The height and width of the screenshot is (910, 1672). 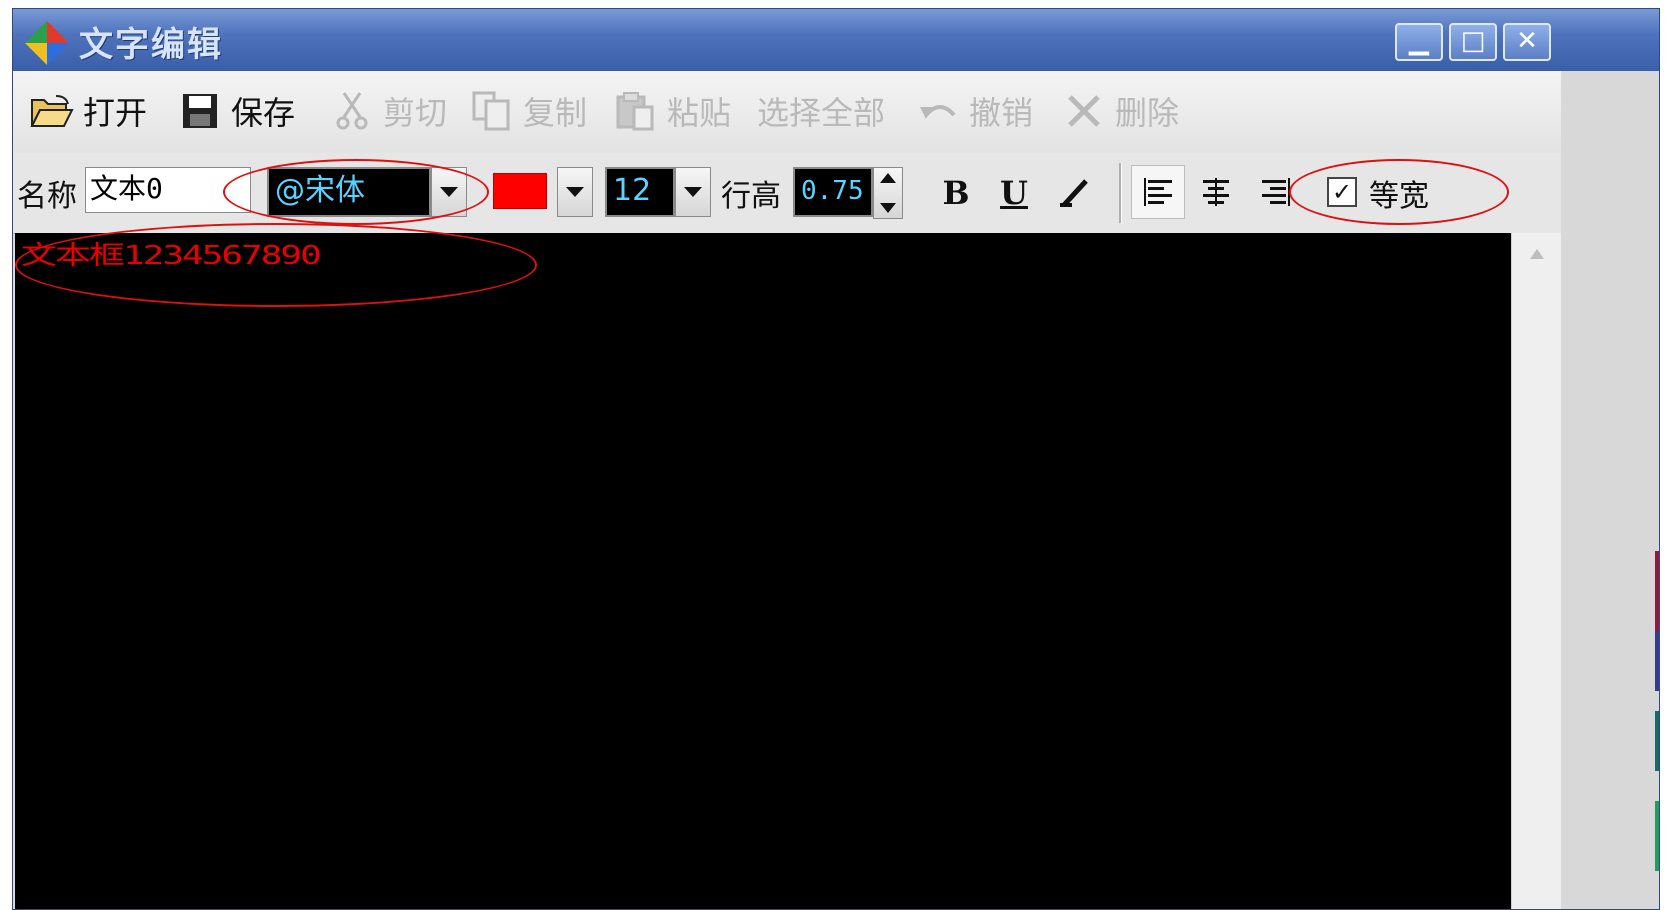 I want to click on spin-up-icon, so click(x=888, y=178).